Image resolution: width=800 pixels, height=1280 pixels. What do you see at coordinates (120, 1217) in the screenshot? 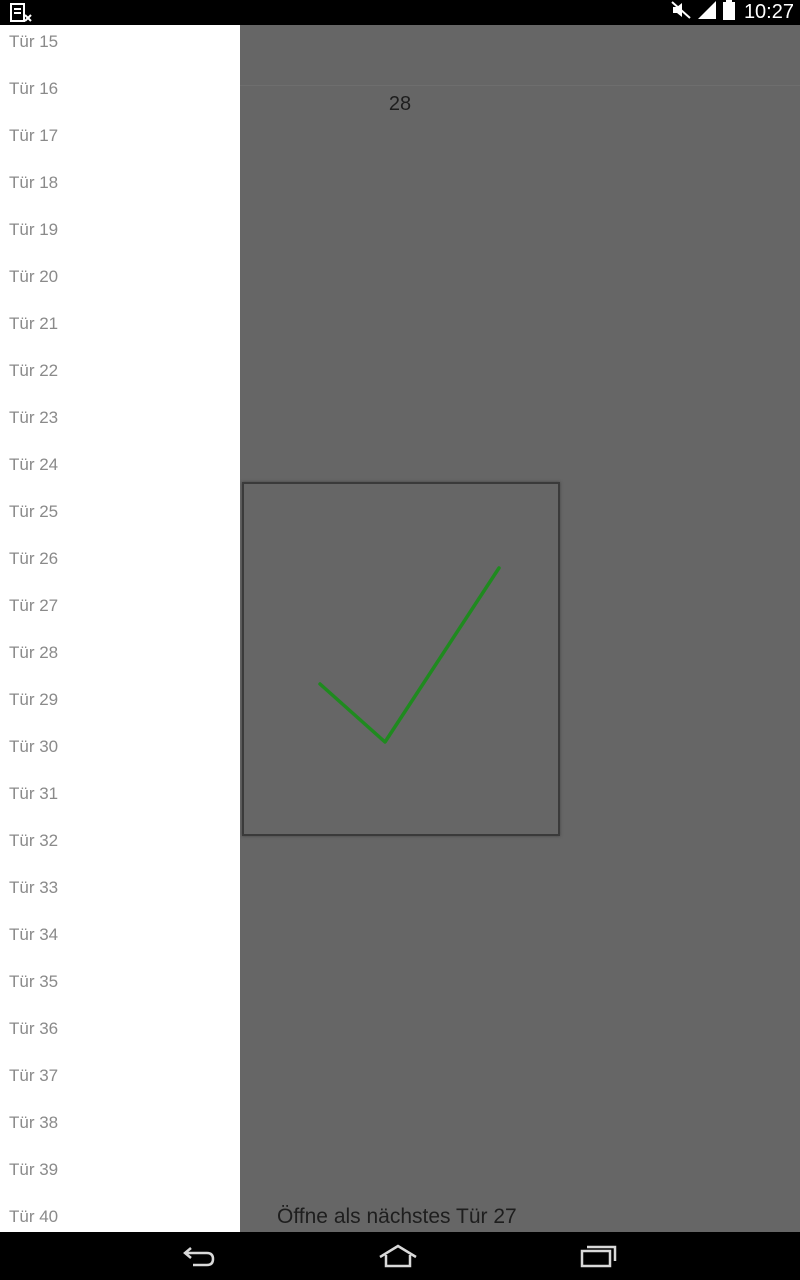
I see `drawer-item-tuer-40: Tür 40` at bounding box center [120, 1217].